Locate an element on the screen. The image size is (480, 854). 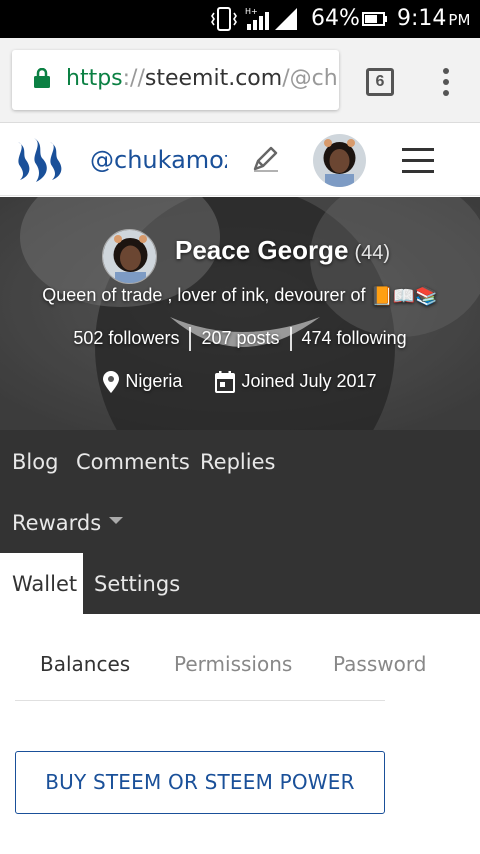
browser-toolbar: https://steemit.com/@ch 6 is located at coordinates (240, 80).